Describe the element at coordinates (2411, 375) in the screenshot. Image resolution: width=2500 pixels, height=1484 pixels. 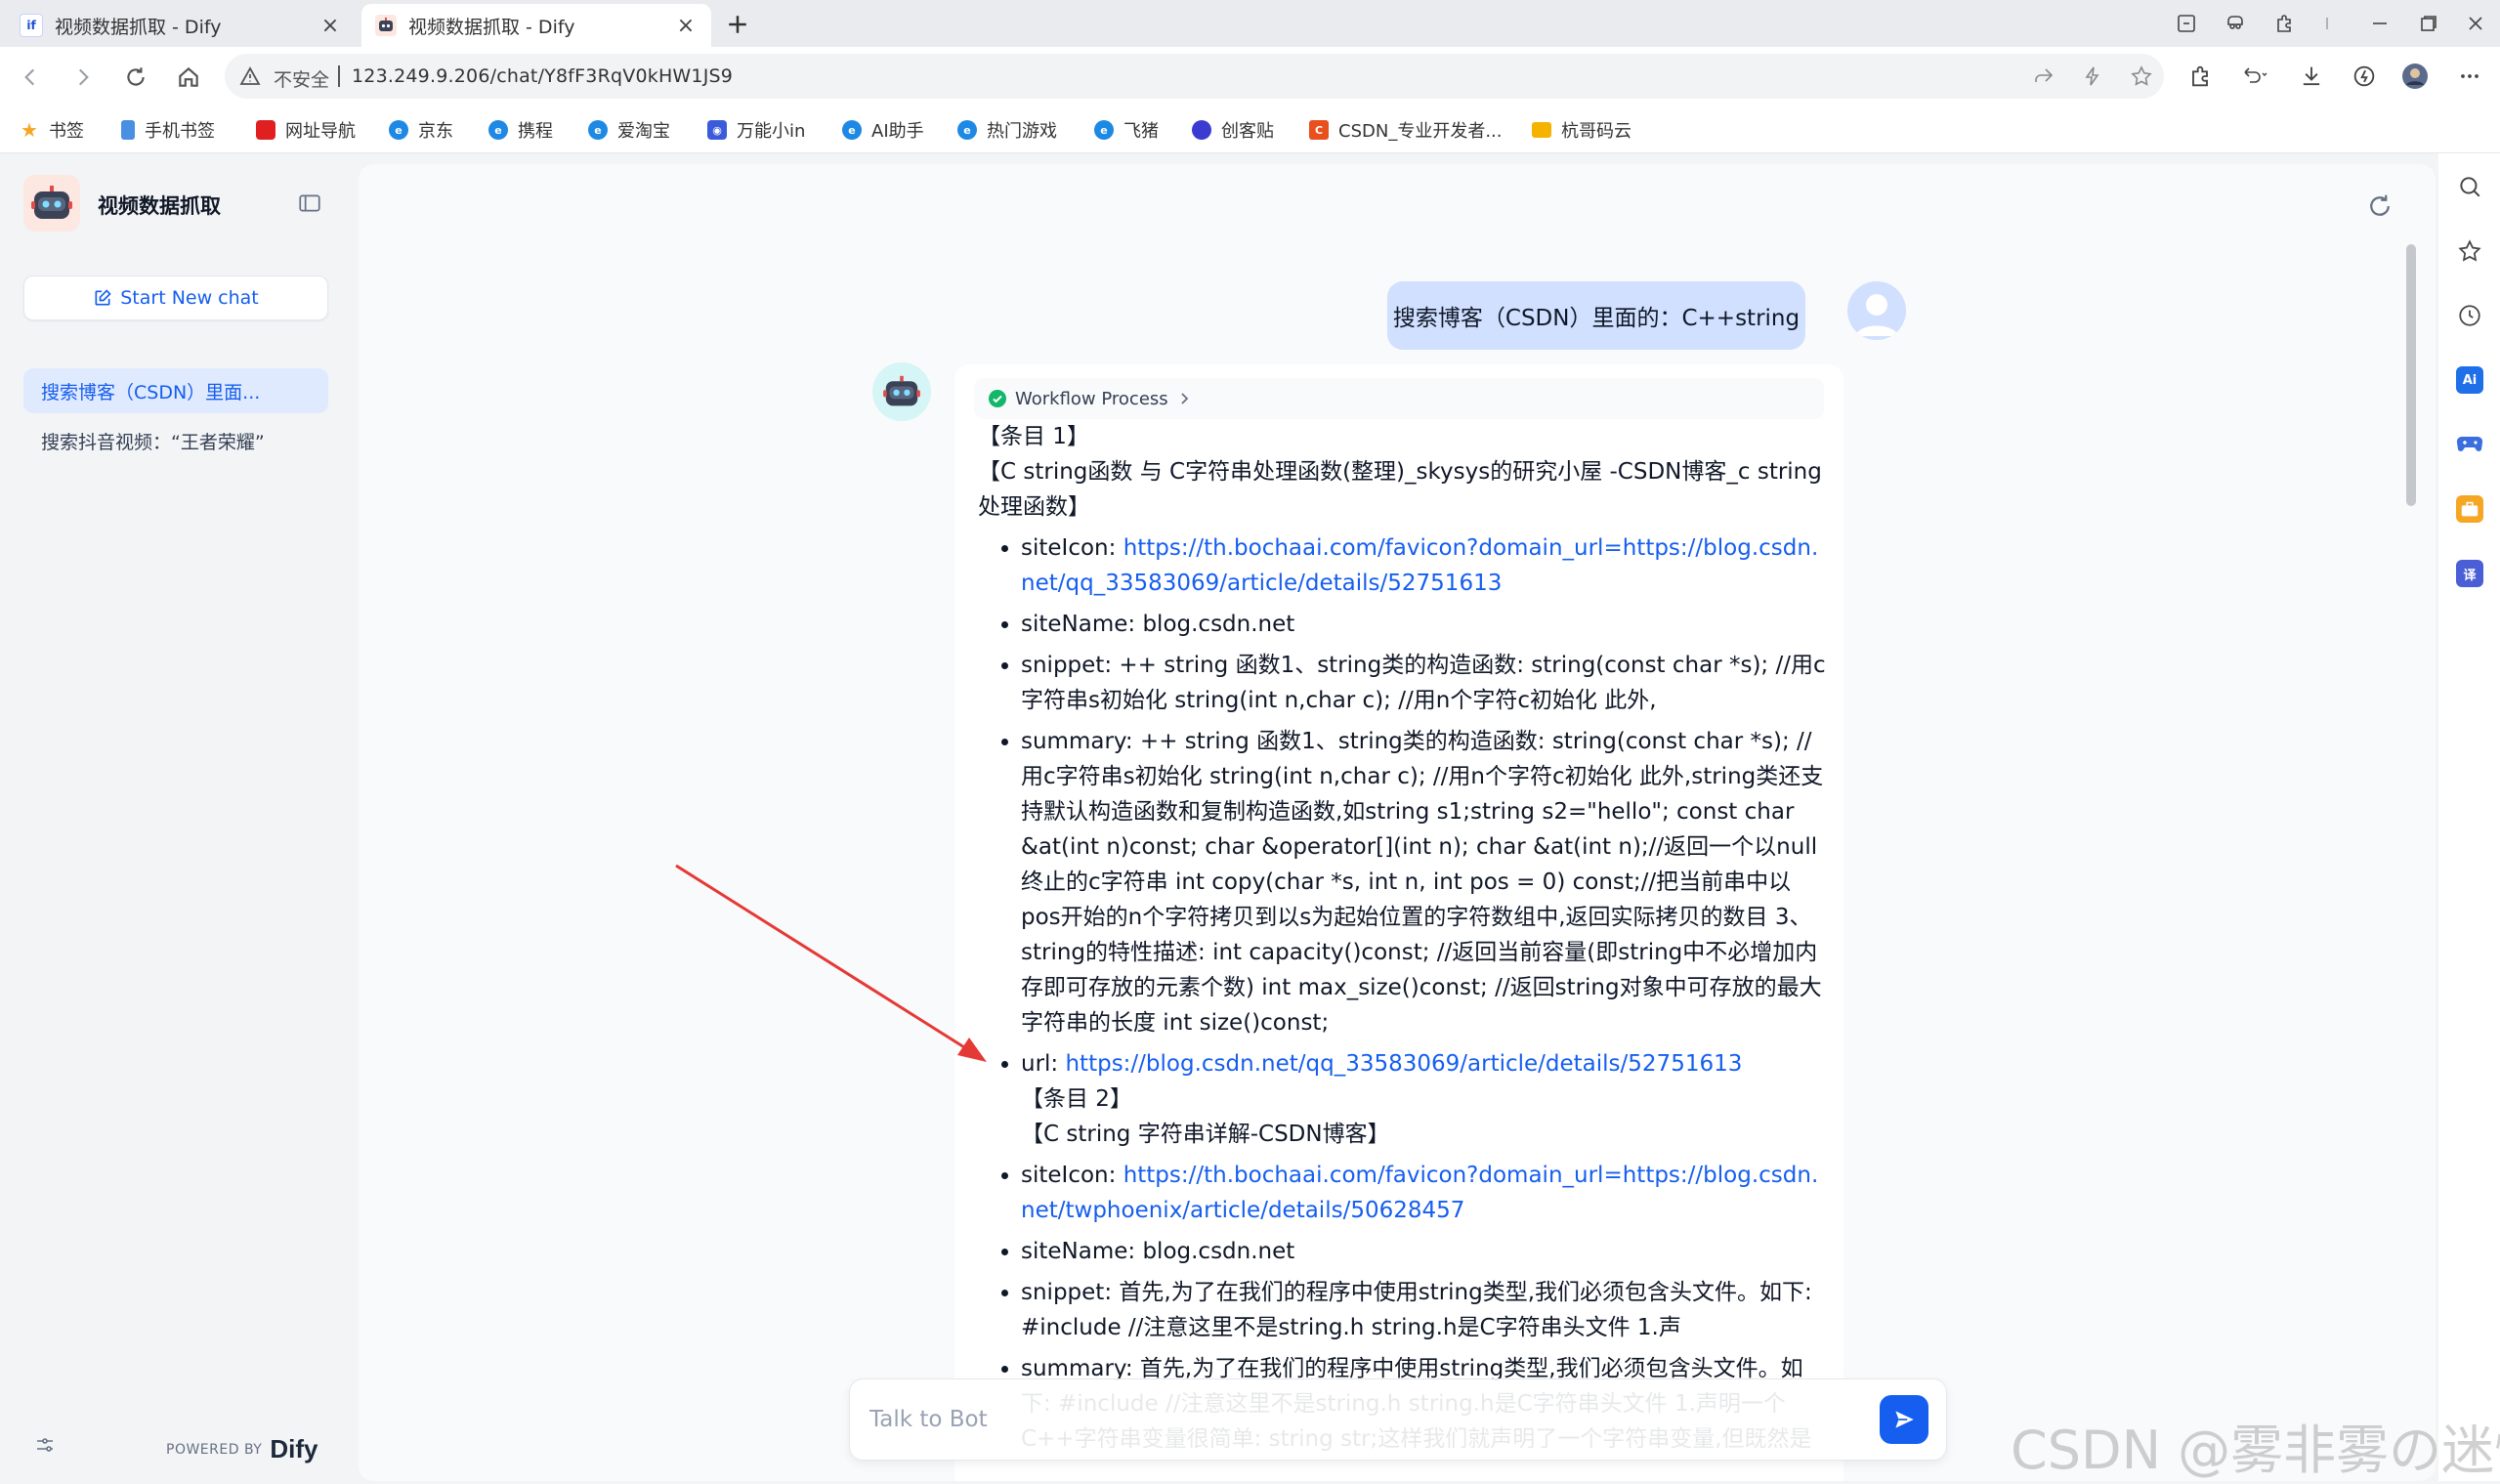
I see `scrollbar-thumb` at that location.